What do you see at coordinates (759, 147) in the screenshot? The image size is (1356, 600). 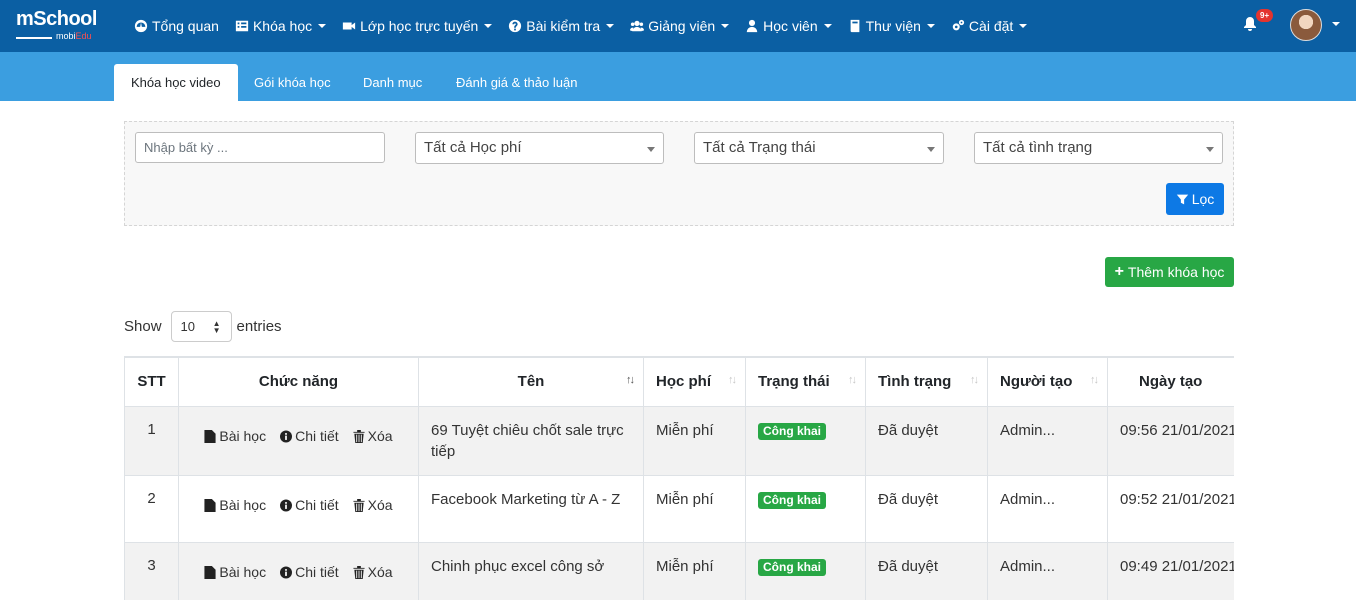 I see `status-select-value: Tất cả Trạng thái` at bounding box center [759, 147].